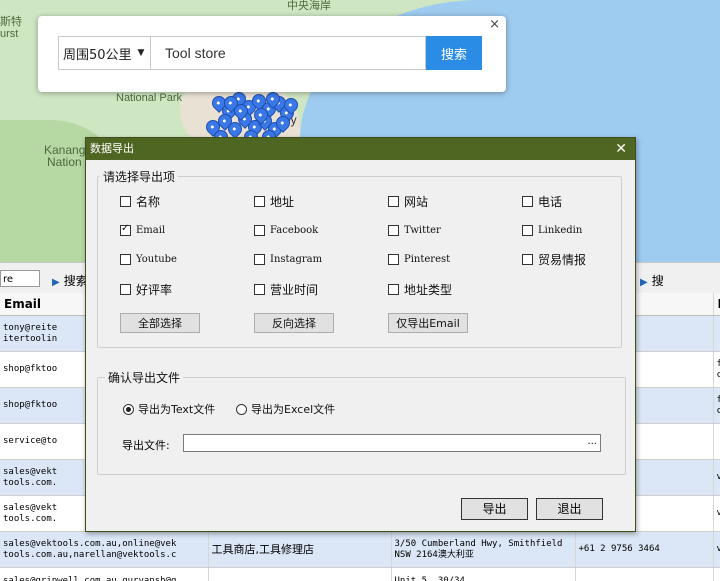 The image size is (720, 581). What do you see at coordinates (285, 409) in the screenshot?
I see `radio-export-excel: 导出为Excel文件` at bounding box center [285, 409].